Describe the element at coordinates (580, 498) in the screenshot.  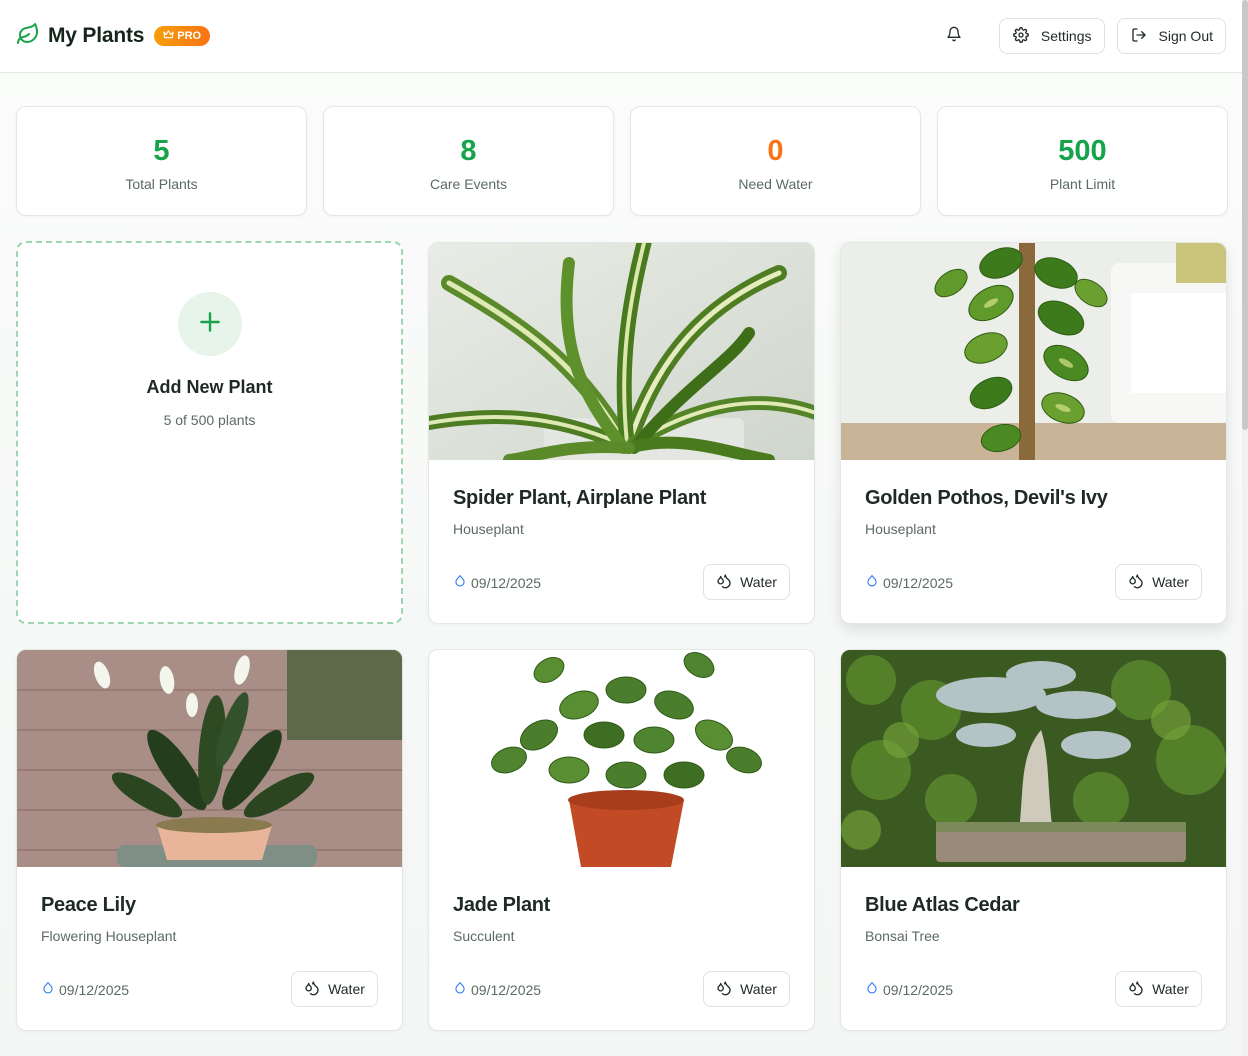
I see `plant-name: Spider Plant, Airplane Plant` at that location.